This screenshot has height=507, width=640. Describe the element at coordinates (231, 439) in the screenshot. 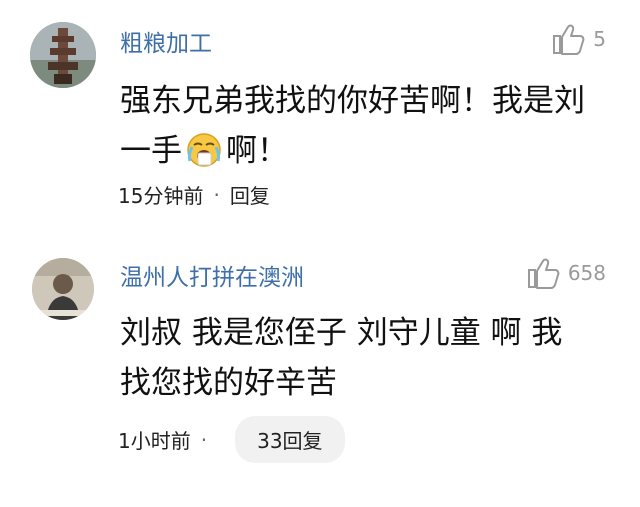

I see `comment-meta: 1小时前 · 33回复` at that location.